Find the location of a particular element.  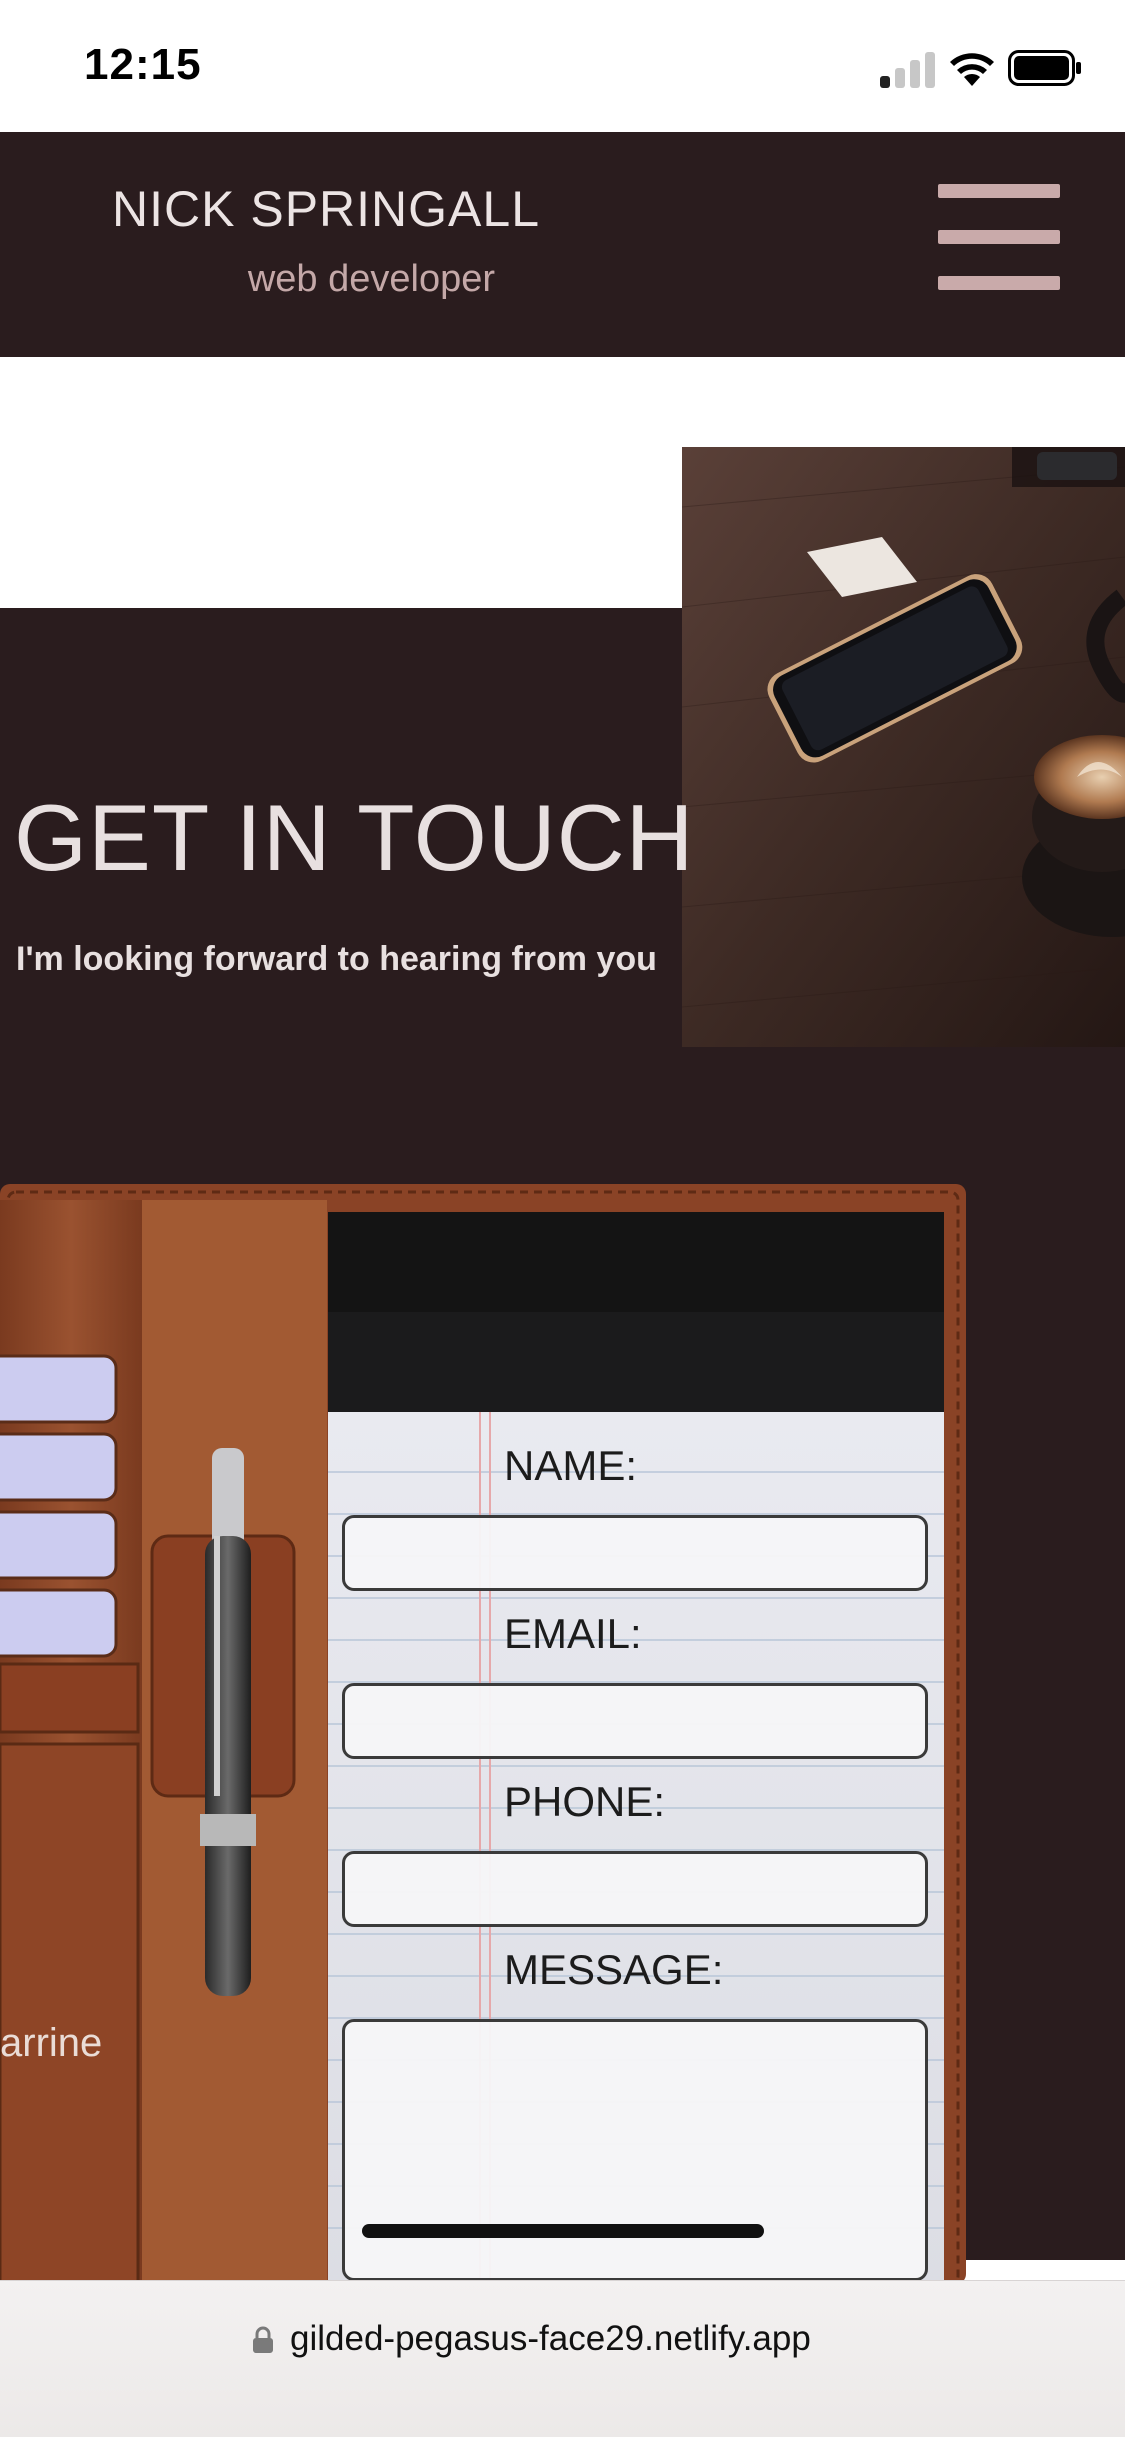

page-title: GET IN TOUCH is located at coordinates (354, 837).